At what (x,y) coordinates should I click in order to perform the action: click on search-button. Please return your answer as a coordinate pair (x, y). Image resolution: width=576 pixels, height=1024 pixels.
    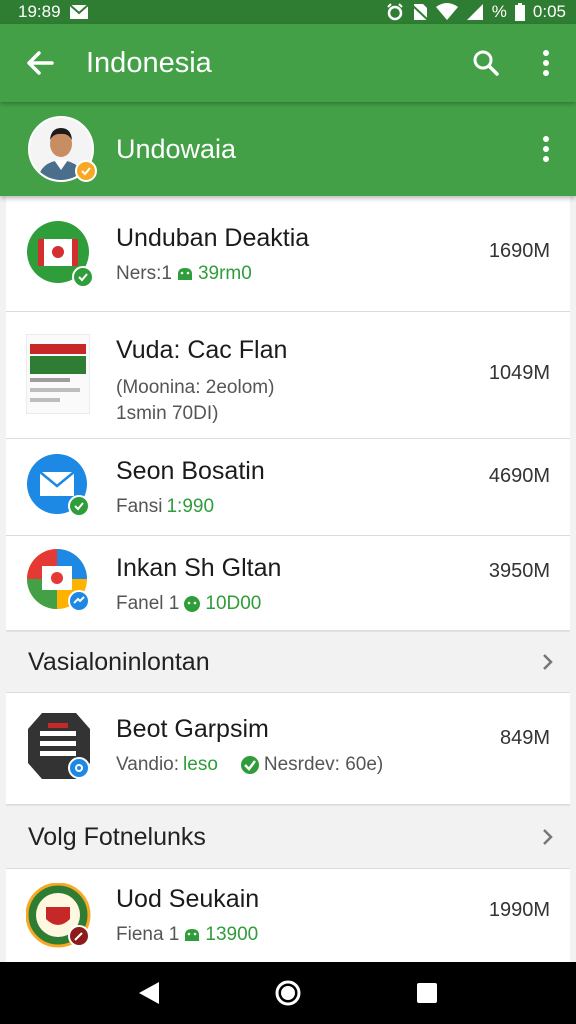
    Looking at the image, I should click on (486, 63).